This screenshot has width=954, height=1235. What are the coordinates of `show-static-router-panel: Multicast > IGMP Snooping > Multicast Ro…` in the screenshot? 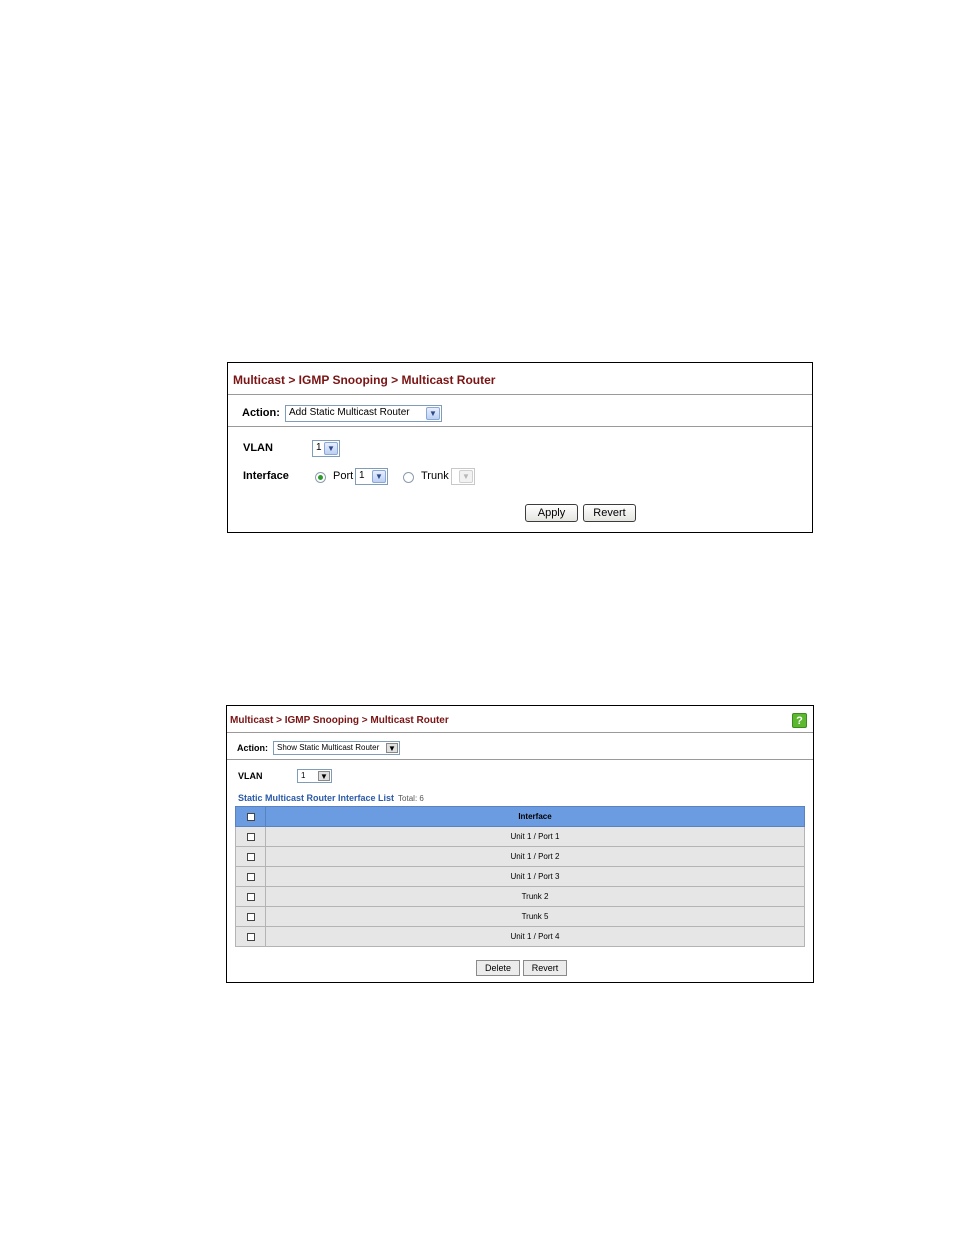 It's located at (520, 844).